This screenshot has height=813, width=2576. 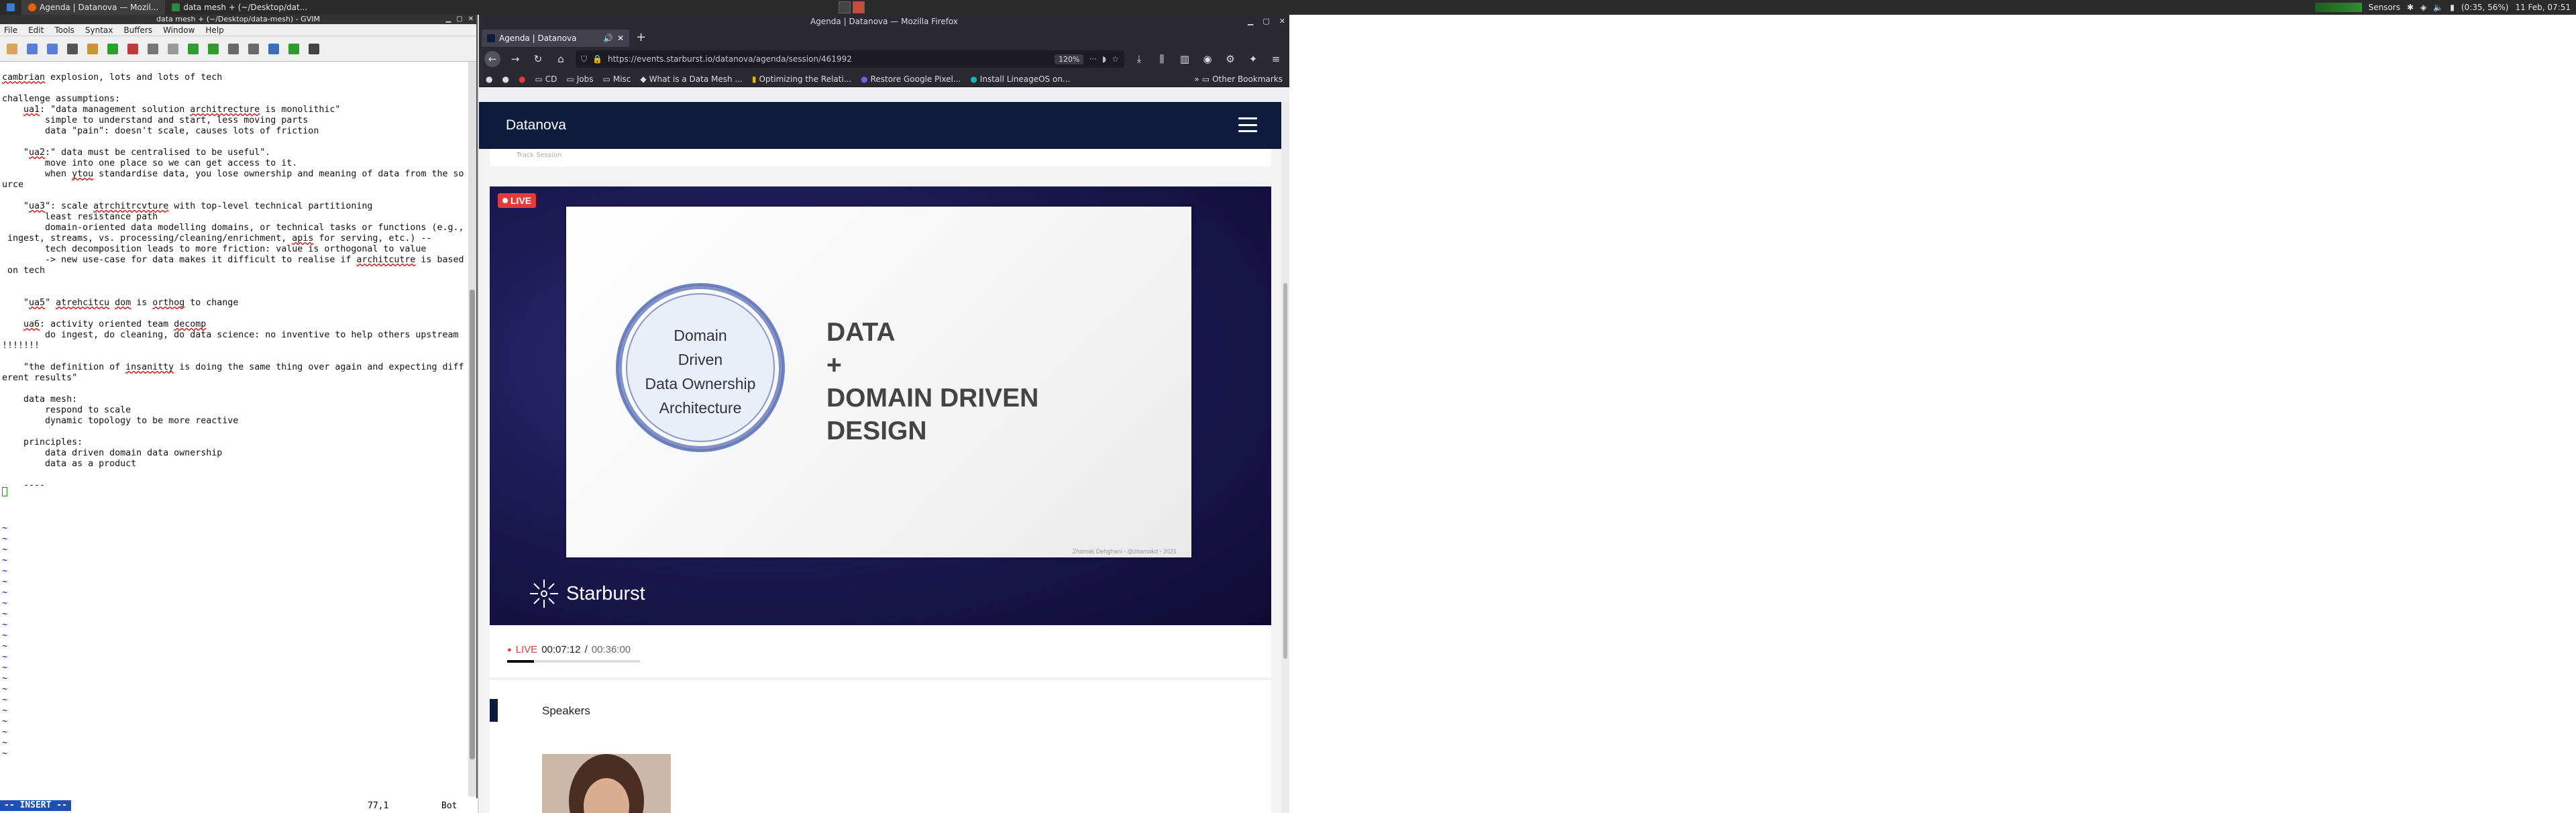 I want to click on reload-button: ↻, so click(x=538, y=59).